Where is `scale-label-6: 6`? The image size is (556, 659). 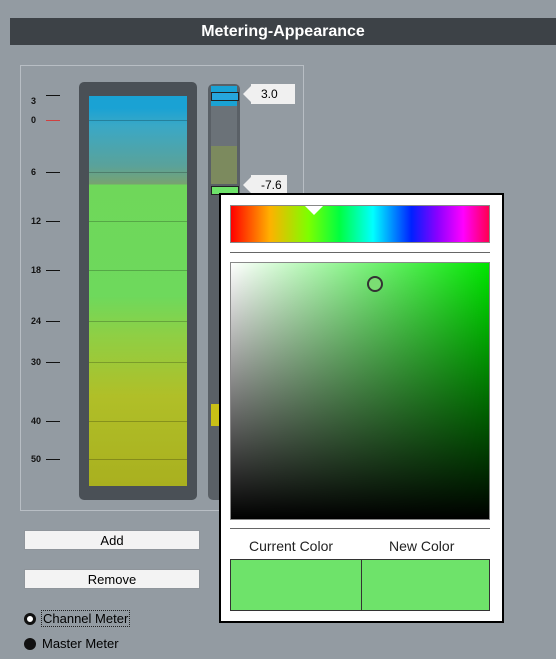 scale-label-6: 6 is located at coordinates (34, 172).